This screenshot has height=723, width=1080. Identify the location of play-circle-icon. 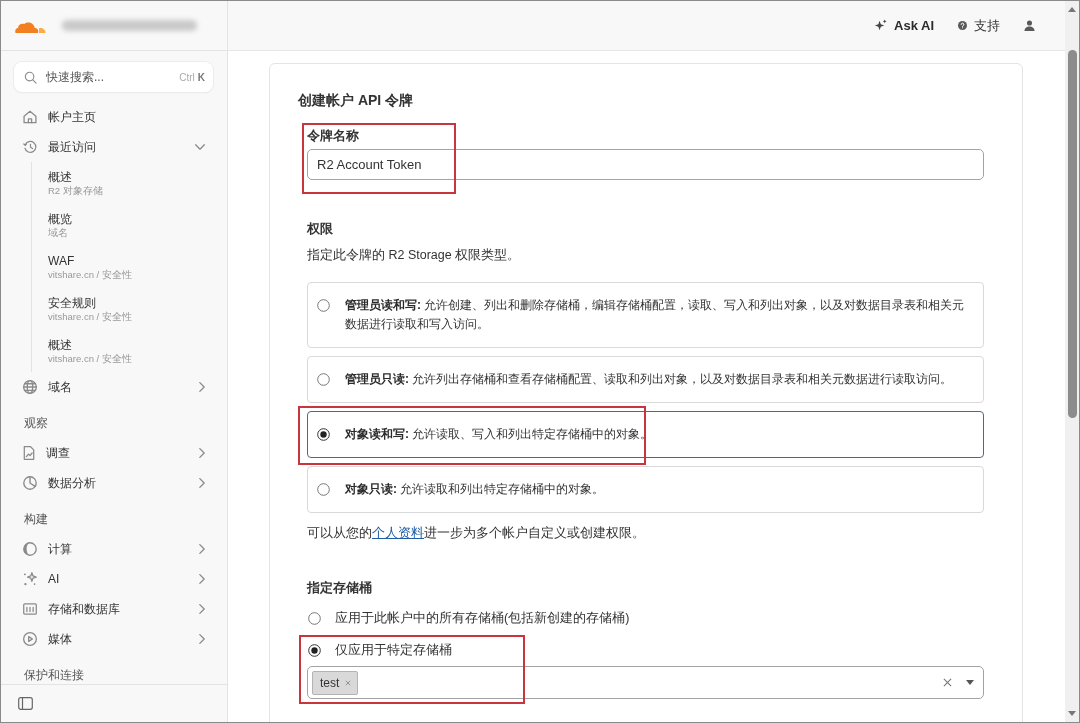
(30, 639).